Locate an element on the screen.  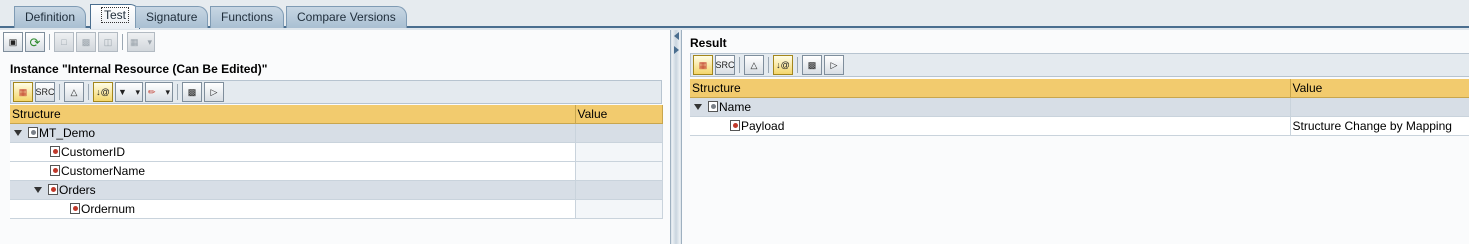
table-row: Payload Structure Change by Mapping is located at coordinates (1079, 126).